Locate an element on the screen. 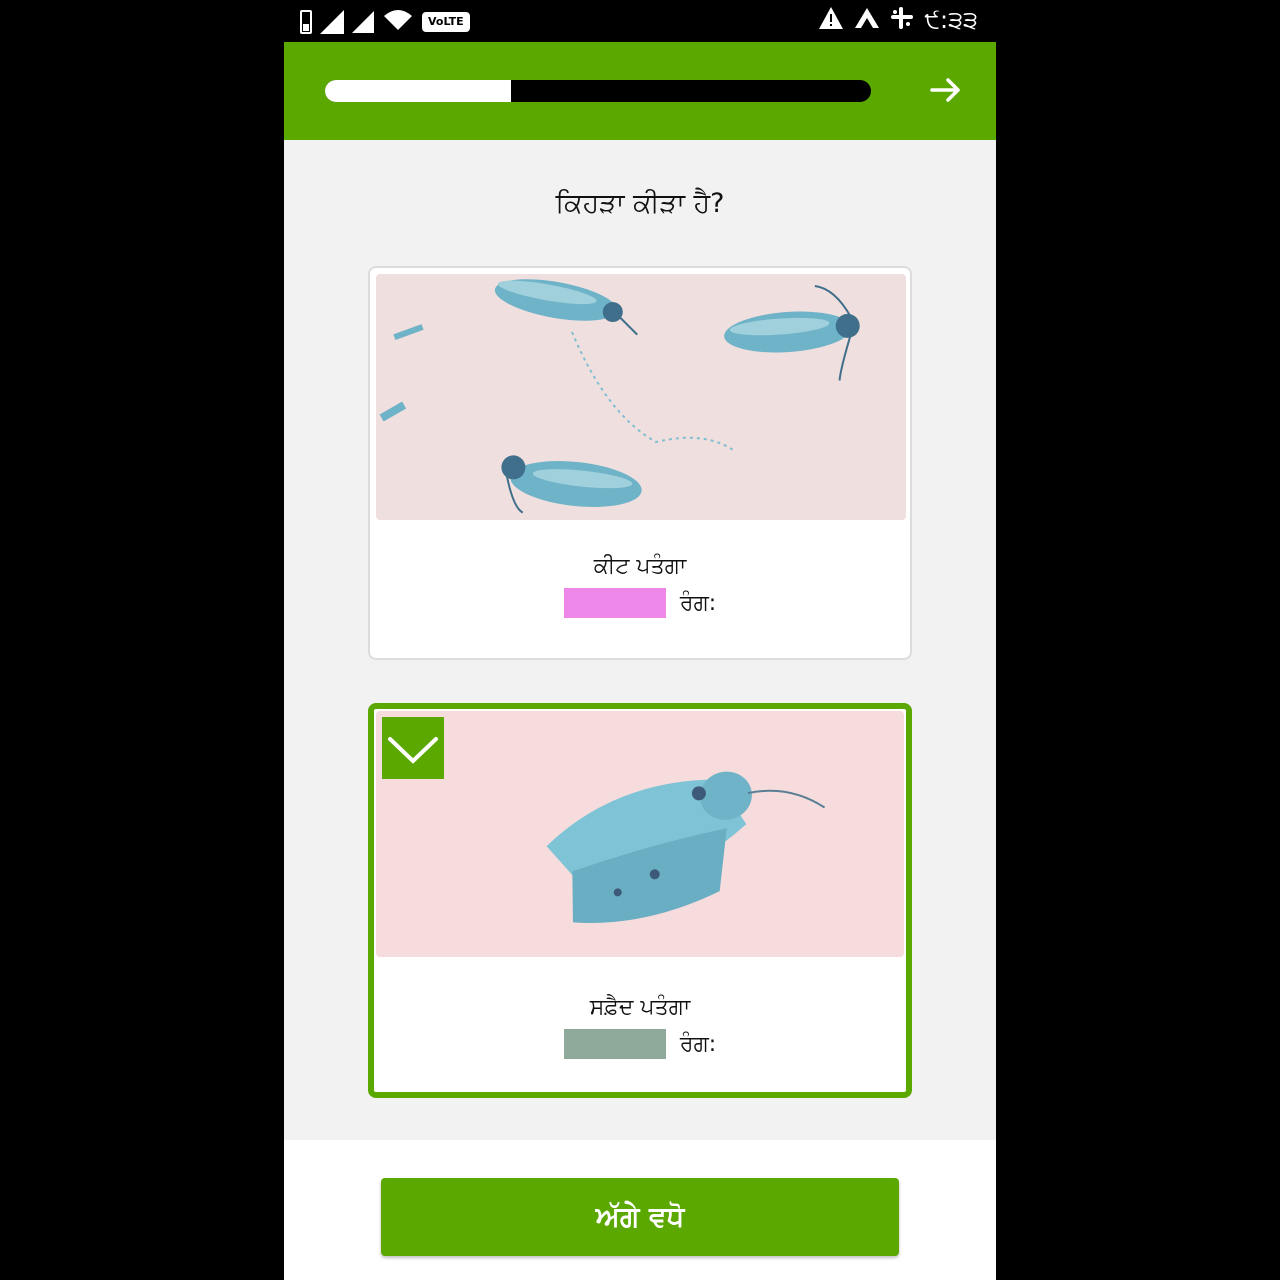 The image size is (1280, 1280). quiz-progress-bar is located at coordinates (598, 91).